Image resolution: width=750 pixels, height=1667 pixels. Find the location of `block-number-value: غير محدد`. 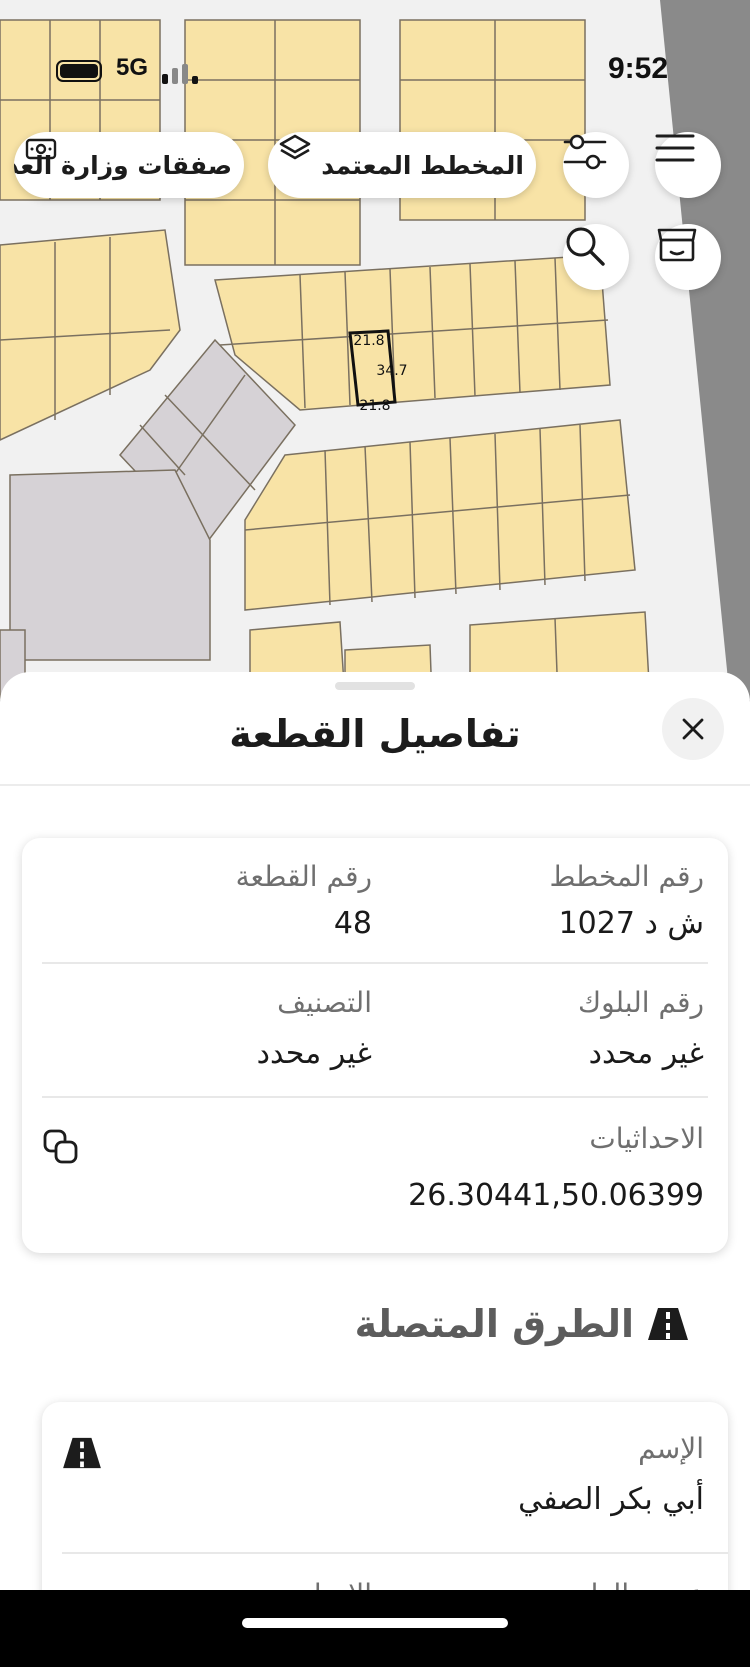

block-number-value: غير محدد is located at coordinates (646, 1053).